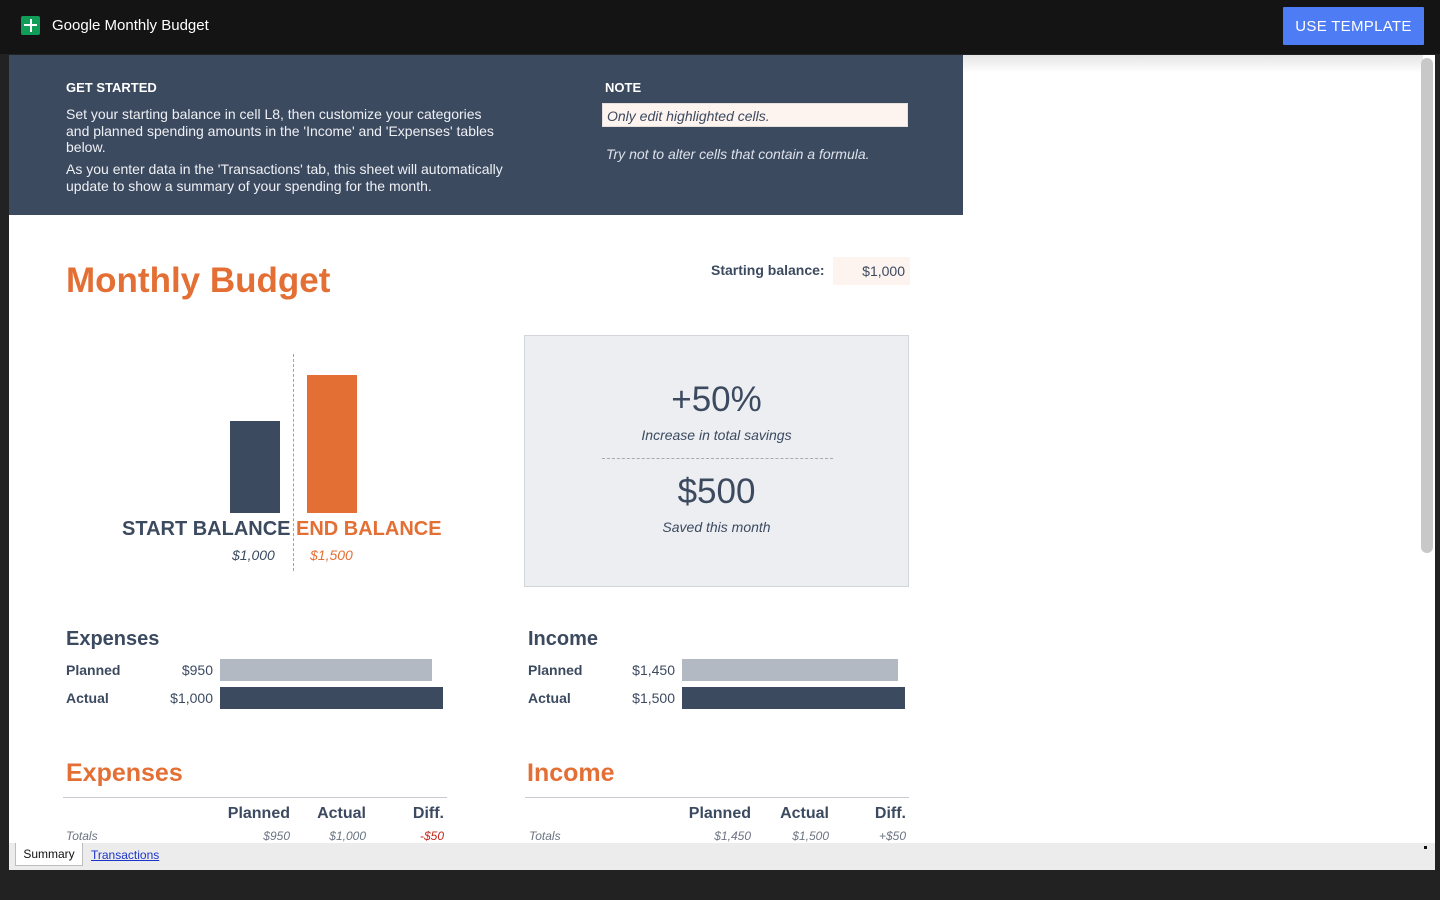 Image resolution: width=1440 pixels, height=900 pixels. What do you see at coordinates (87, 698) in the screenshot?
I see `expenses-actual-label: Actual` at bounding box center [87, 698].